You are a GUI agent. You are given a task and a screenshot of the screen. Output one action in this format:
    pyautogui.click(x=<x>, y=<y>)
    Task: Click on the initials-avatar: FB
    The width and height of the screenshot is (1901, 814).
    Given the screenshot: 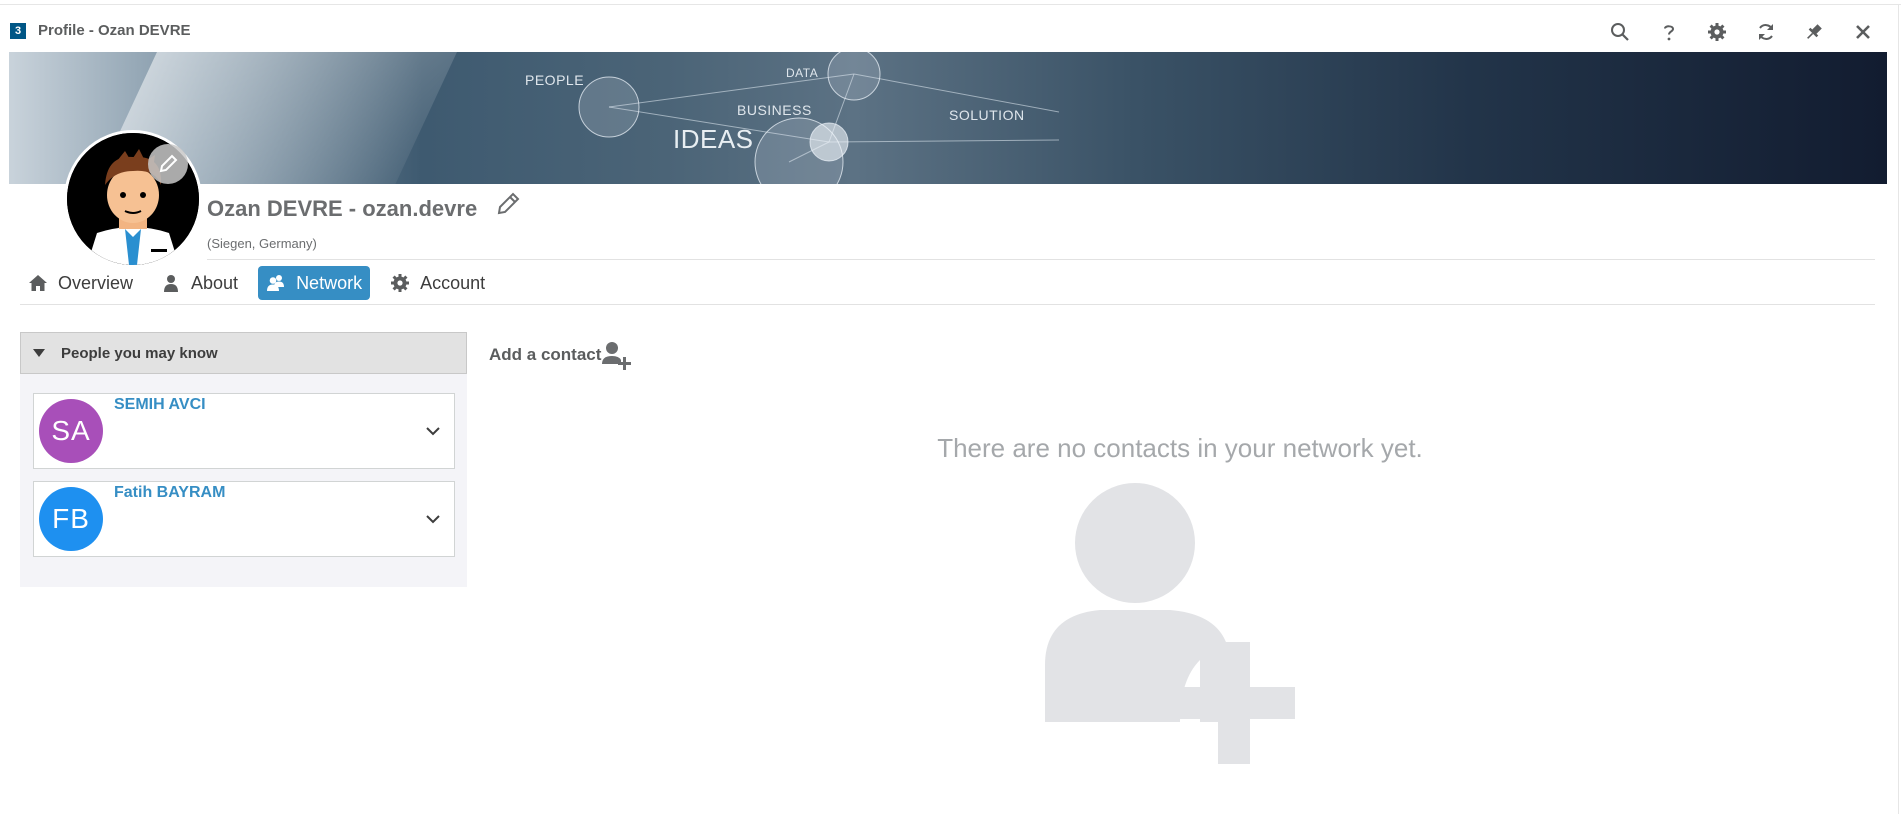 What is the action you would take?
    pyautogui.click(x=71, y=519)
    